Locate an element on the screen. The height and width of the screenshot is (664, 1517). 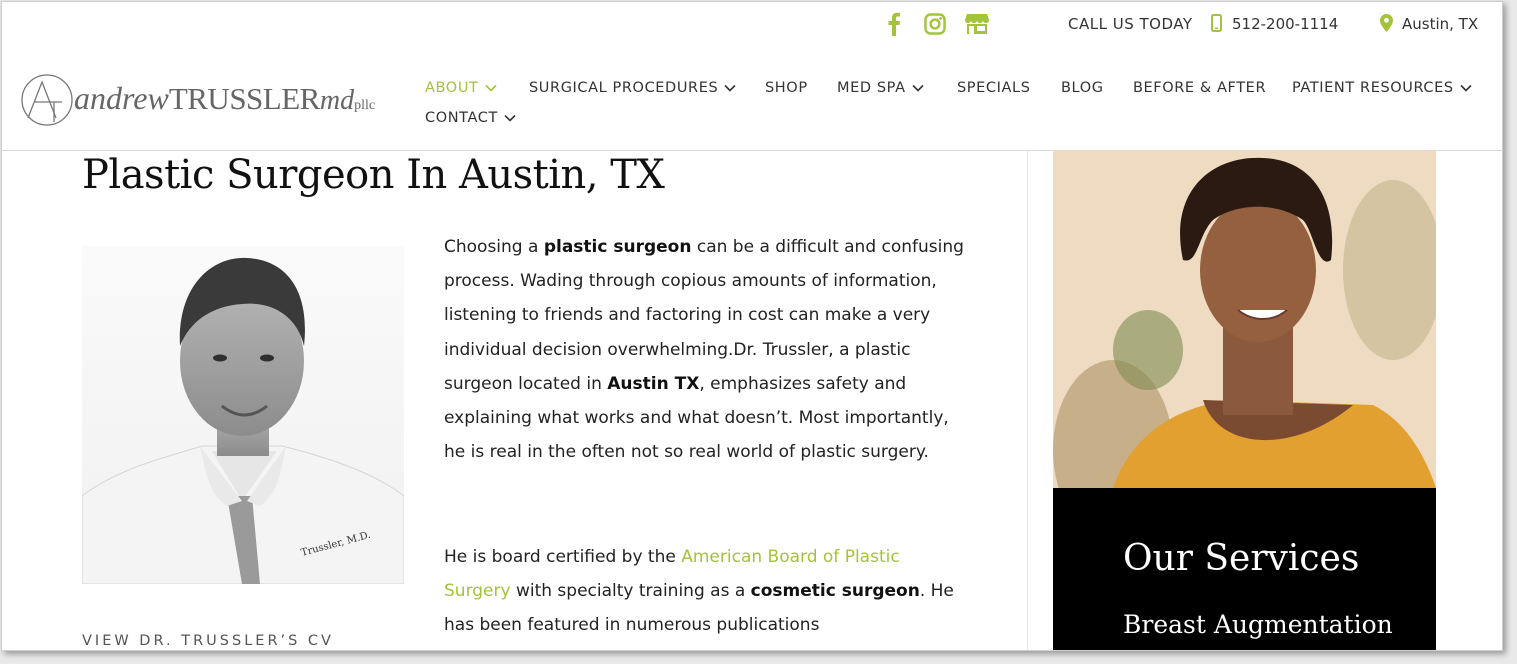
sidebar-hero-image is located at coordinates (1244, 319).